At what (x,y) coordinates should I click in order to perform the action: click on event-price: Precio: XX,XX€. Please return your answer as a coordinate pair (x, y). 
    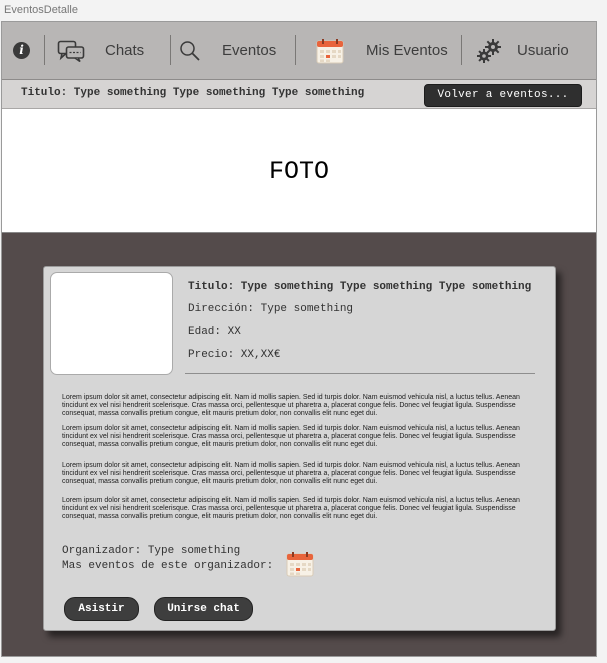
    Looking at the image, I should click on (234, 355).